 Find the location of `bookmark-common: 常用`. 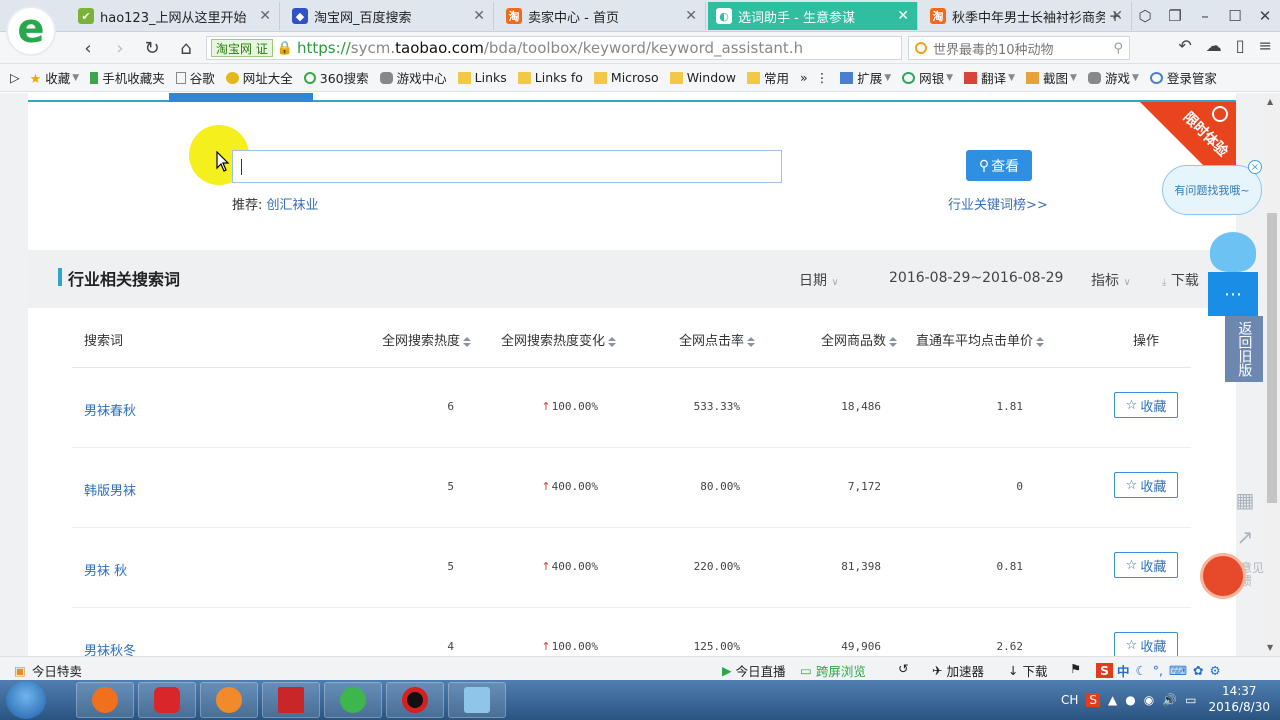

bookmark-common: 常用 is located at coordinates (768, 77).